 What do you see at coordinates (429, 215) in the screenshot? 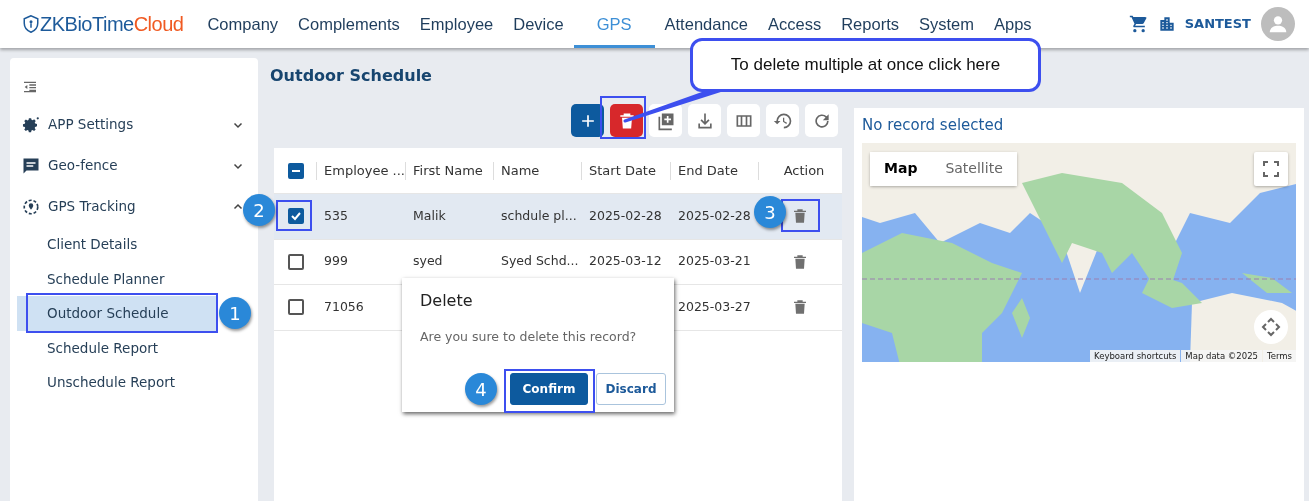
I see `table-cell-text: Malik` at bounding box center [429, 215].